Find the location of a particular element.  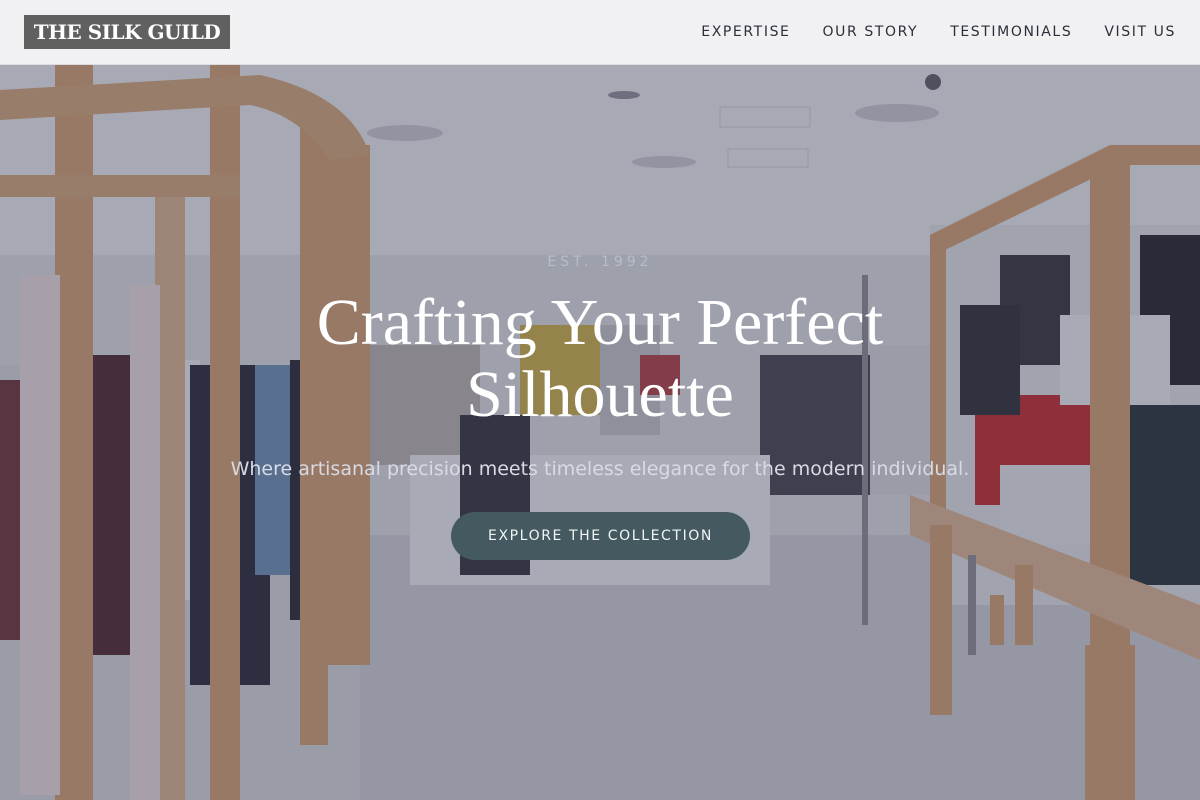

nav-link-visit-us: VISIT US is located at coordinates (1140, 32).